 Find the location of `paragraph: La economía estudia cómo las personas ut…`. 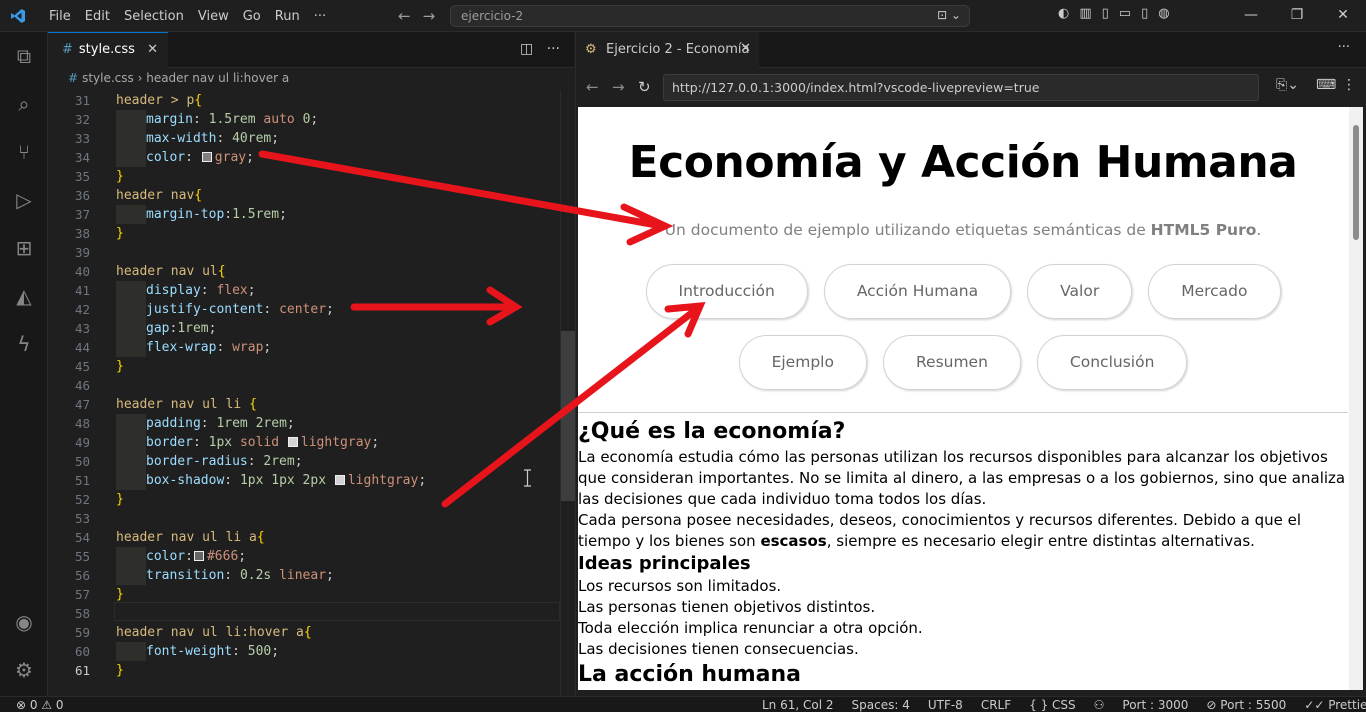

paragraph: La economía estudia cómo las personas ut… is located at coordinates (962, 478).